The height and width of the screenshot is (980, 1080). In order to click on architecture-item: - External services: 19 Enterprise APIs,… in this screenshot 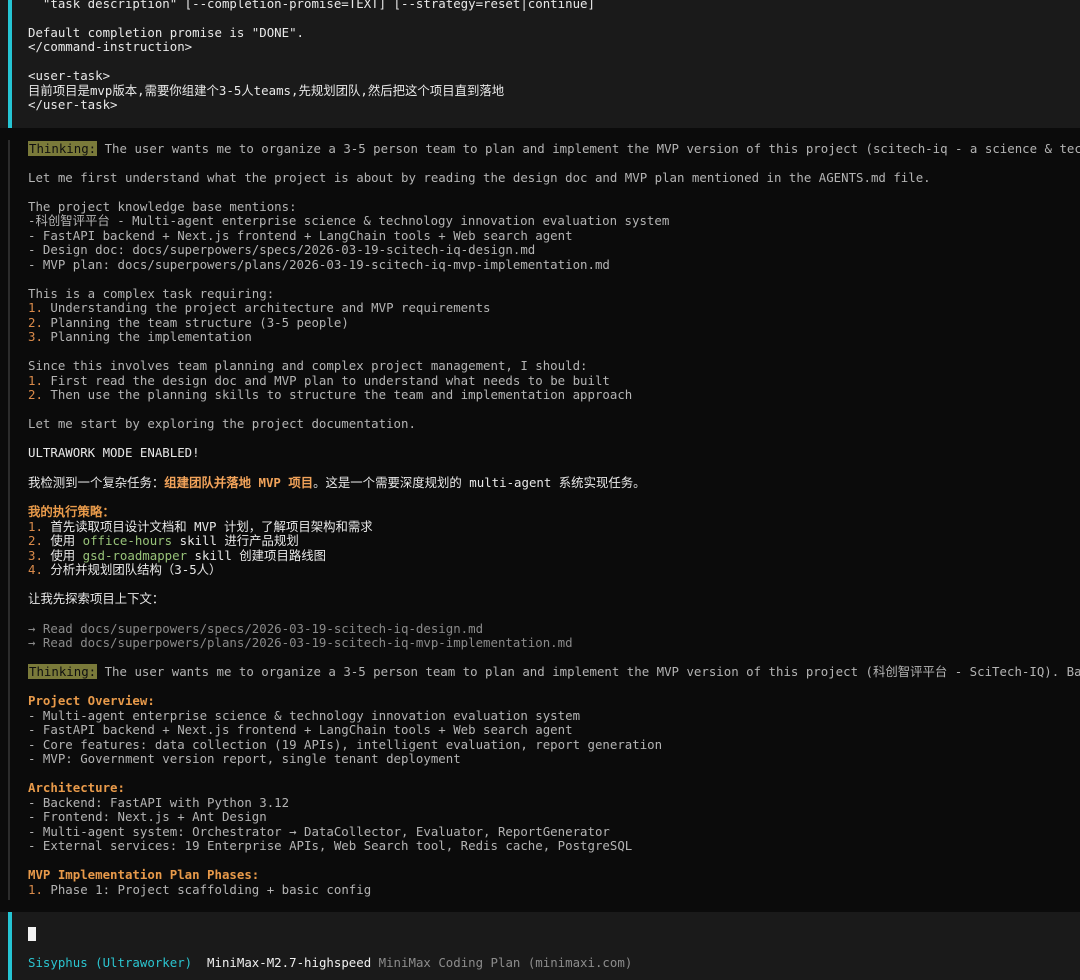, I will do `click(330, 845)`.